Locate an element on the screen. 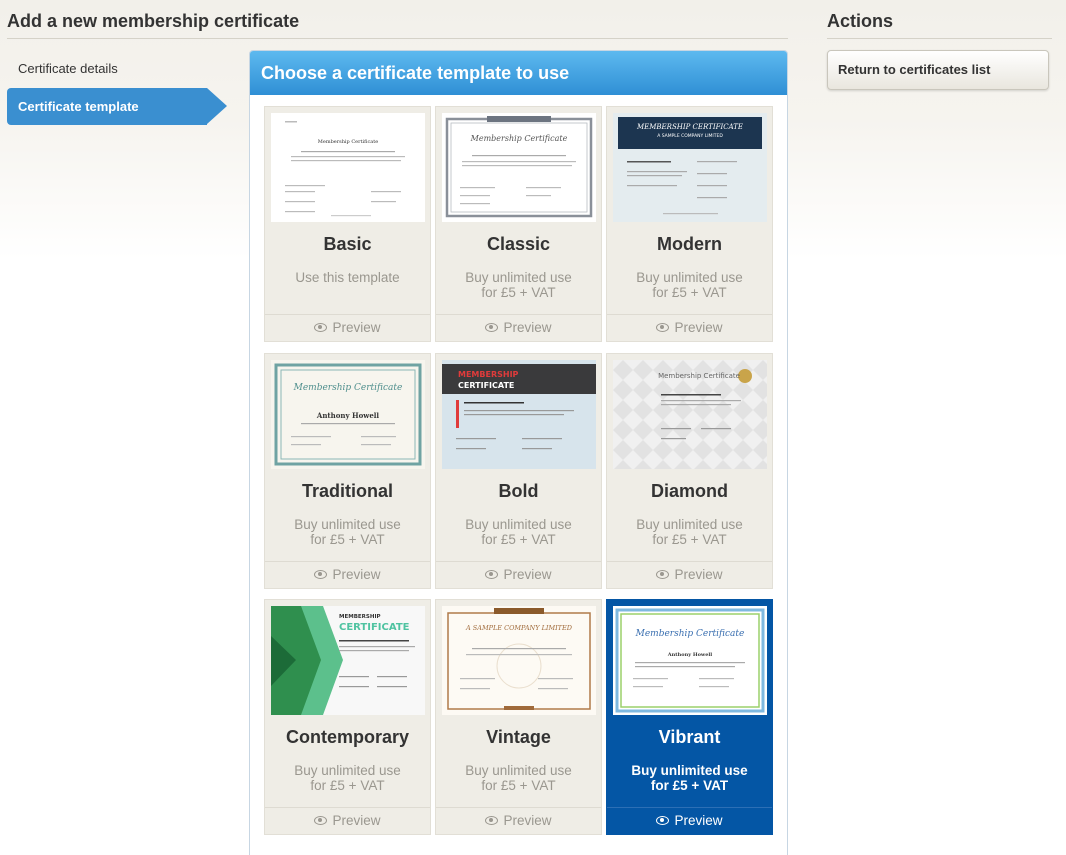 Image resolution: width=1066 pixels, height=855 pixels. vintage-thumb-title: A SAMPLE COMPANY LIMITED is located at coordinates (519, 628).